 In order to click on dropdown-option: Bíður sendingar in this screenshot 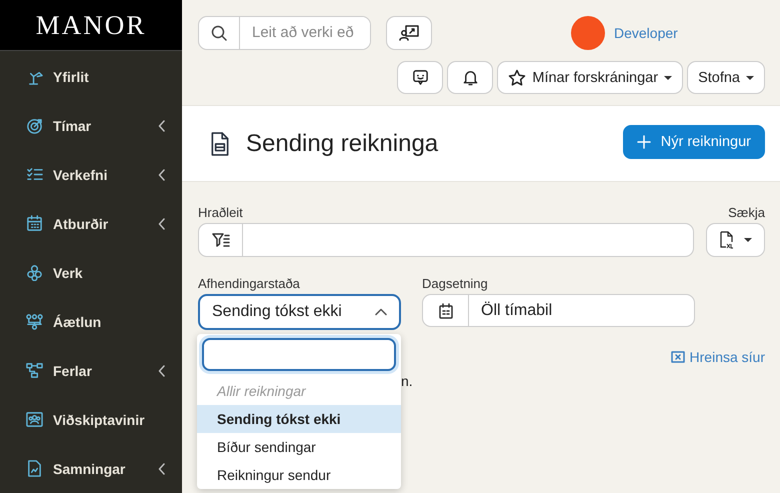, I will do `click(299, 447)`.